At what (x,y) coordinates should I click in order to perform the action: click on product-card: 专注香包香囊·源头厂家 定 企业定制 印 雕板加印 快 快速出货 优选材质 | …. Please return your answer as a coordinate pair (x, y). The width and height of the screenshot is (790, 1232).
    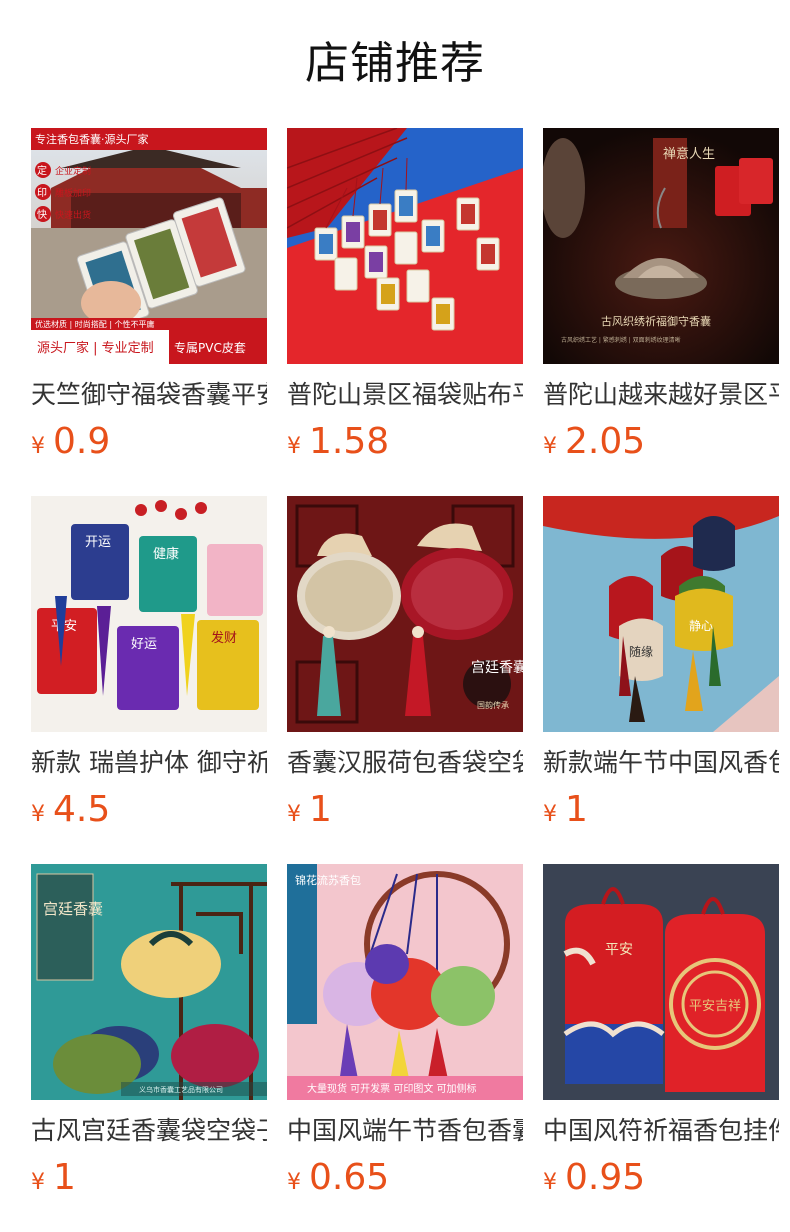
    Looking at the image, I should click on (149, 297).